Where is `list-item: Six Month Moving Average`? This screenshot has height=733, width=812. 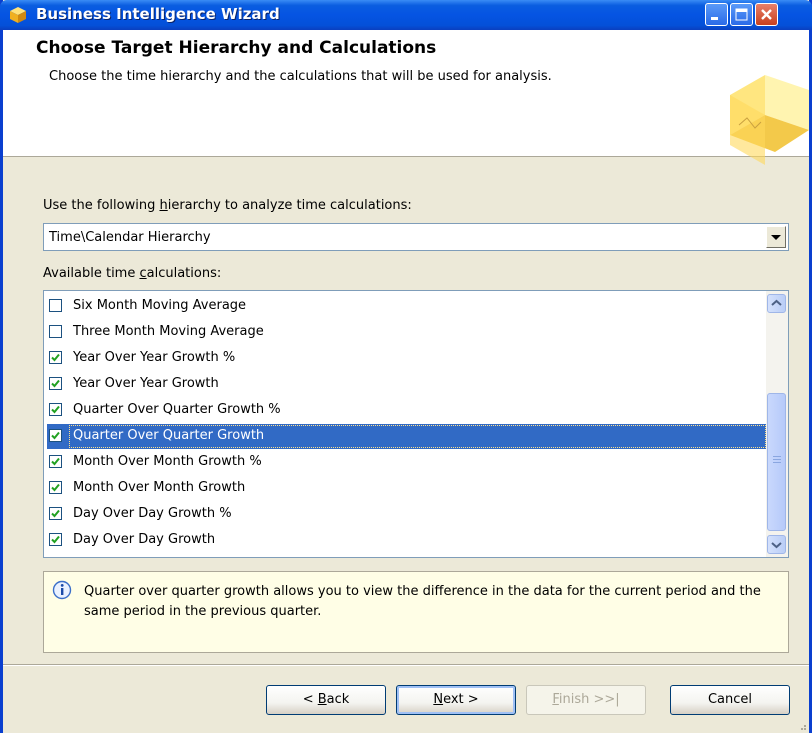
list-item: Six Month Moving Average is located at coordinates (407, 306).